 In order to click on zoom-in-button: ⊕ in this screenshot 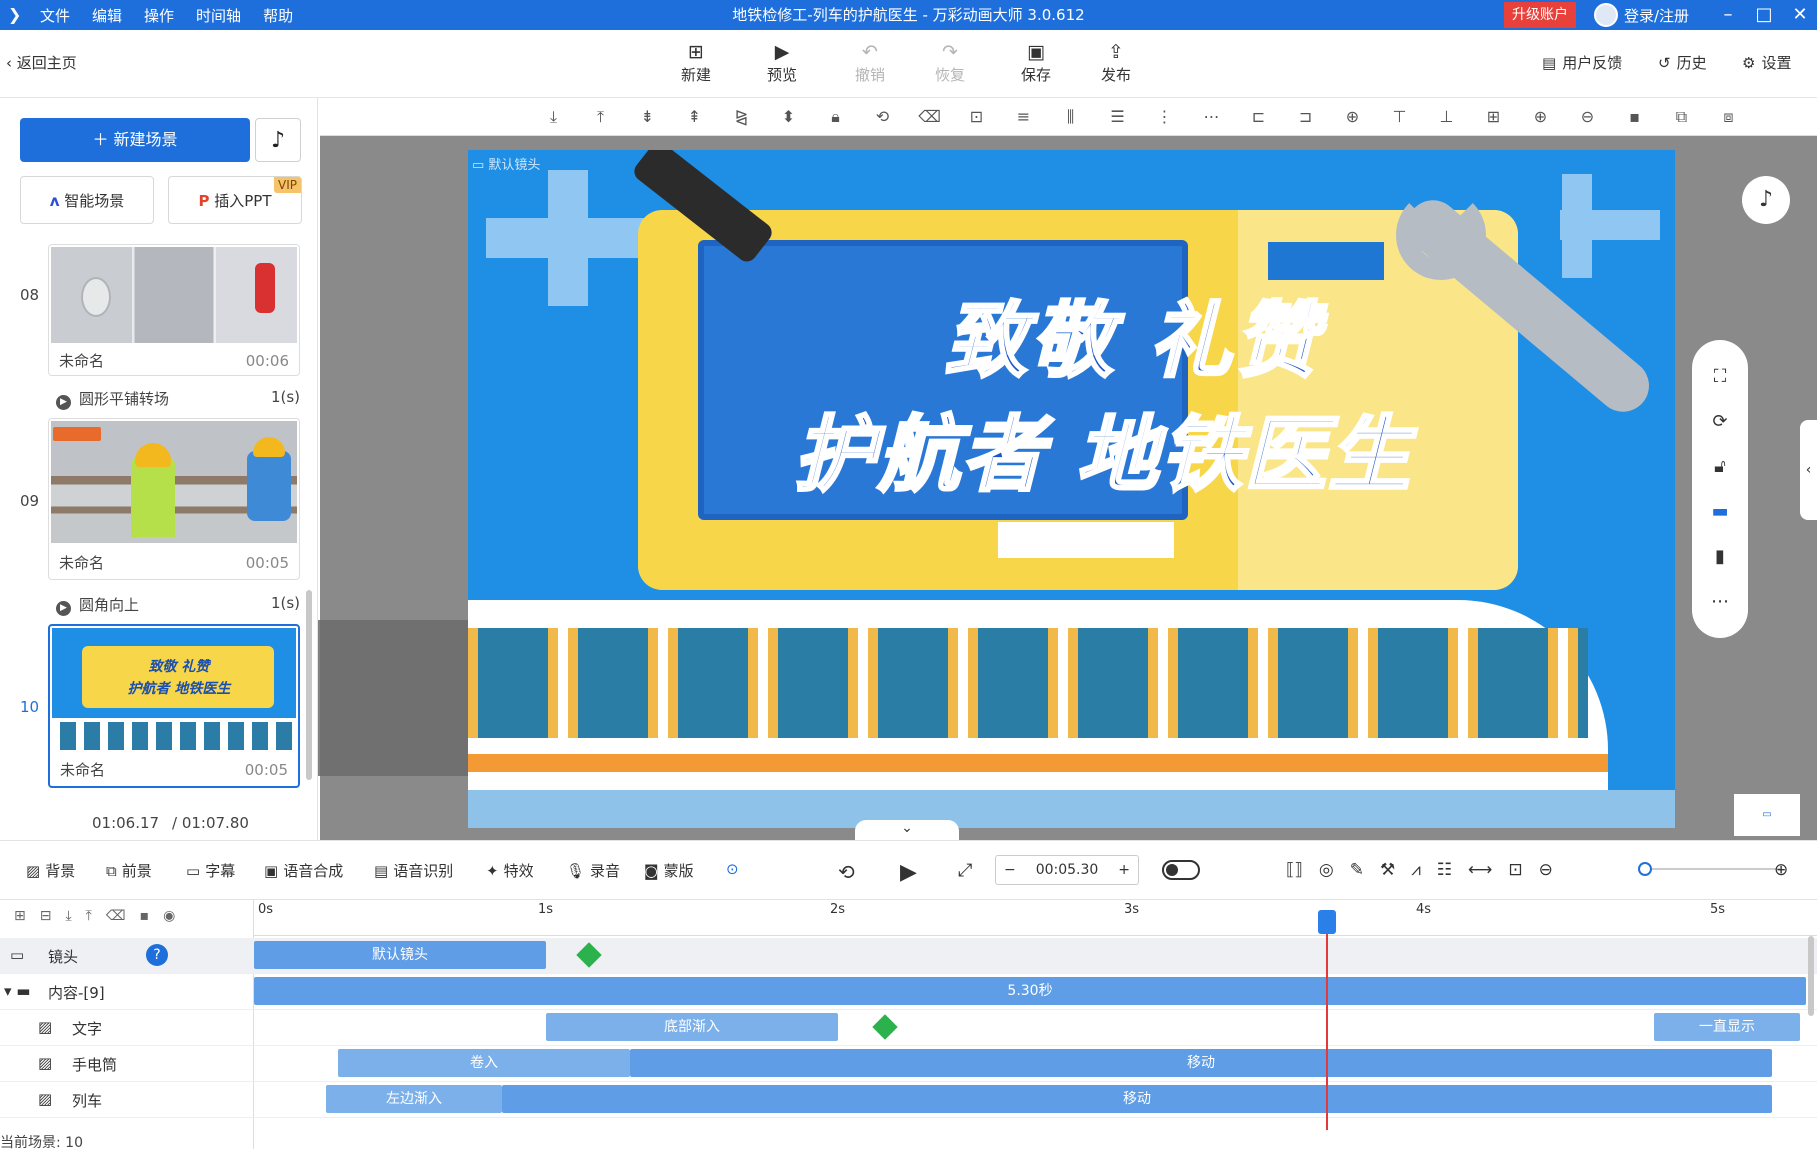, I will do `click(1781, 870)`.